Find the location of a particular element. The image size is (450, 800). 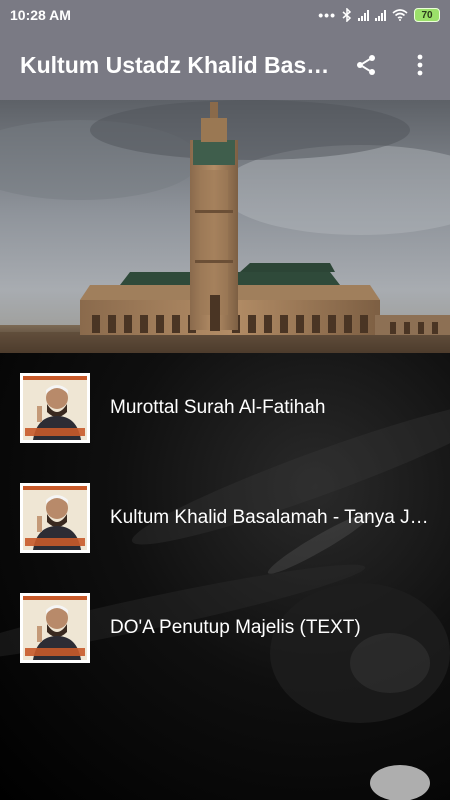

list-item-label: DO'A Penutup Majelis (TEXT) is located at coordinates (235, 627).